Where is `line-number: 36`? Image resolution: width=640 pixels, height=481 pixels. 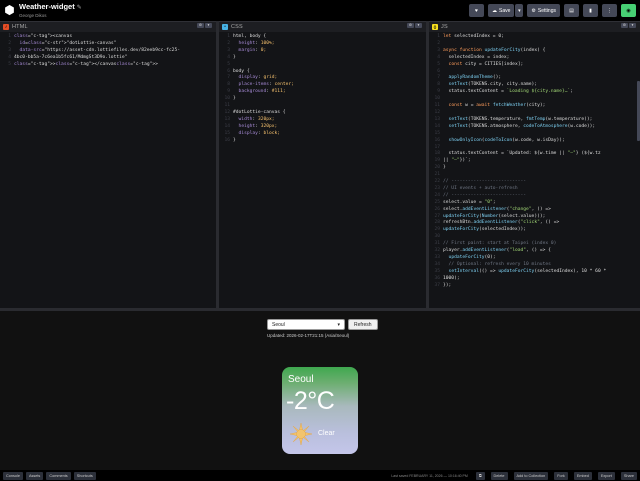 line-number: 36 is located at coordinates (437, 278).